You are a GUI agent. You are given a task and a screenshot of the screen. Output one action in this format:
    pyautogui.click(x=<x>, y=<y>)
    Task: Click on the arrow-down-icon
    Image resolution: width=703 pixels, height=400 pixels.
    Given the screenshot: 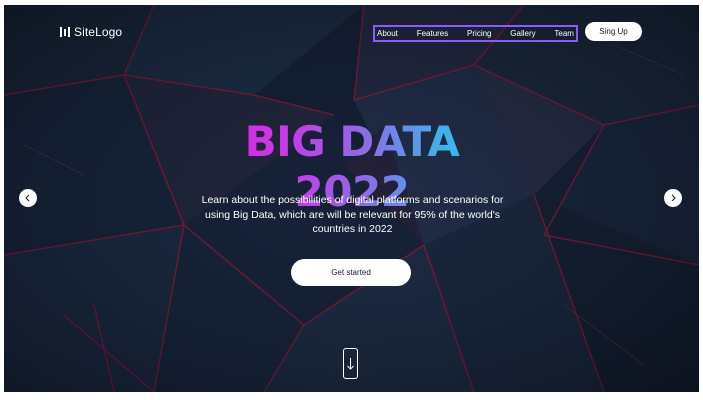 What is the action you would take?
    pyautogui.click(x=350, y=363)
    